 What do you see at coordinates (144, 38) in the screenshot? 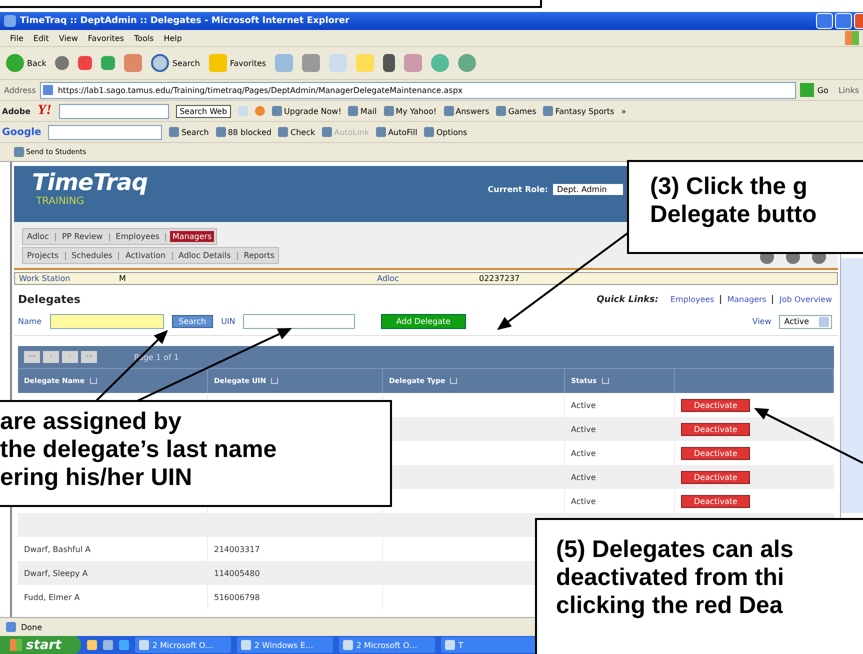
I see `menu-item: Tools` at bounding box center [144, 38].